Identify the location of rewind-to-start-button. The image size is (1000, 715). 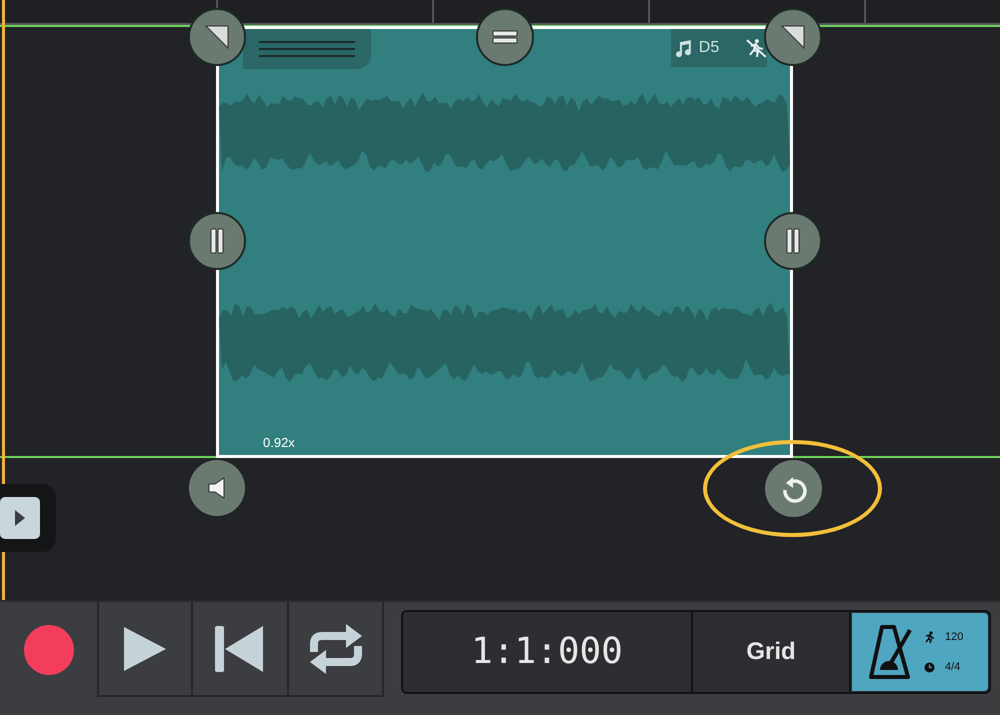
(241, 649).